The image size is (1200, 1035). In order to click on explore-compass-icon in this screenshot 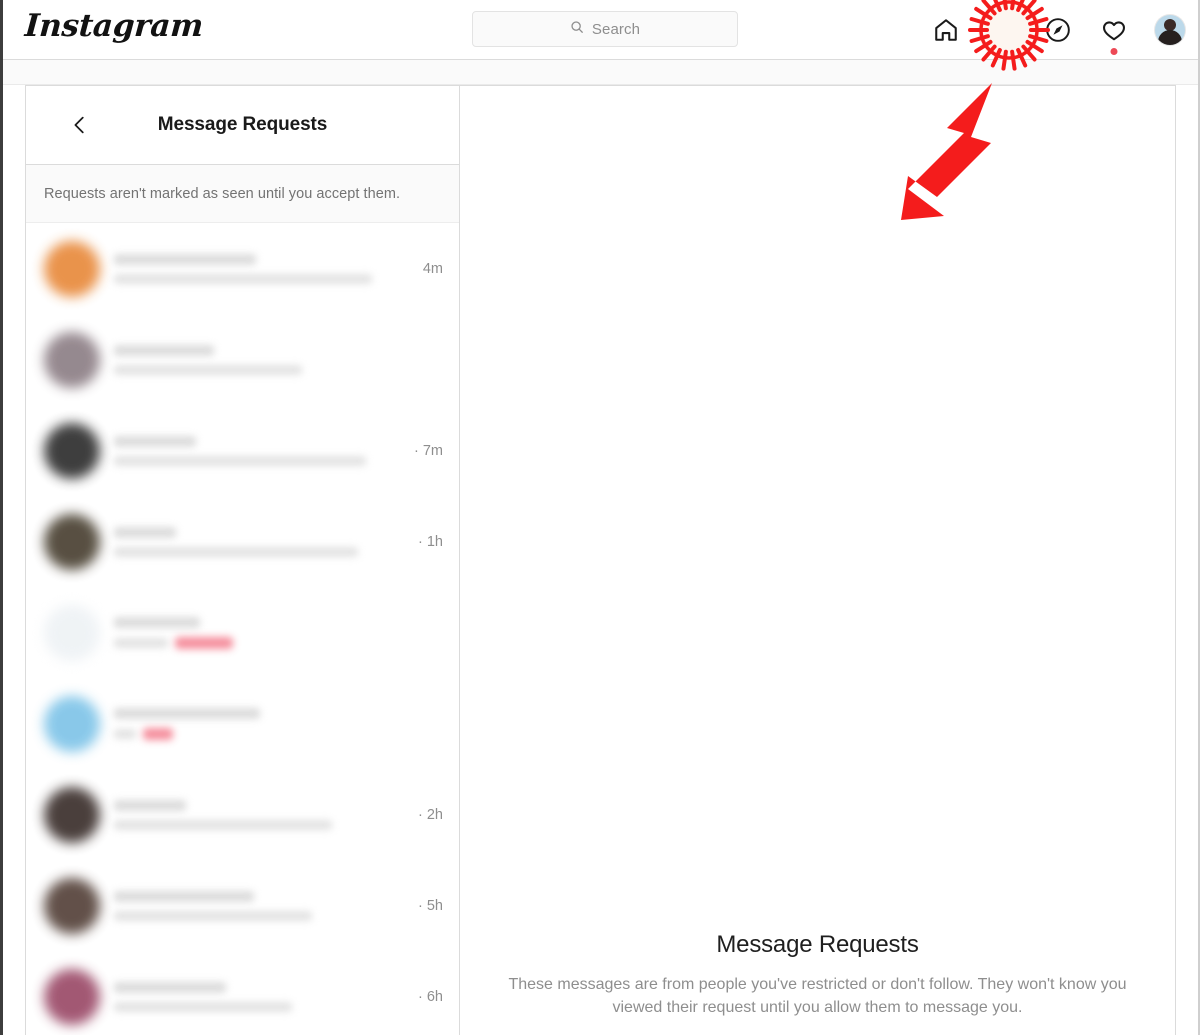, I will do `click(1058, 30)`.